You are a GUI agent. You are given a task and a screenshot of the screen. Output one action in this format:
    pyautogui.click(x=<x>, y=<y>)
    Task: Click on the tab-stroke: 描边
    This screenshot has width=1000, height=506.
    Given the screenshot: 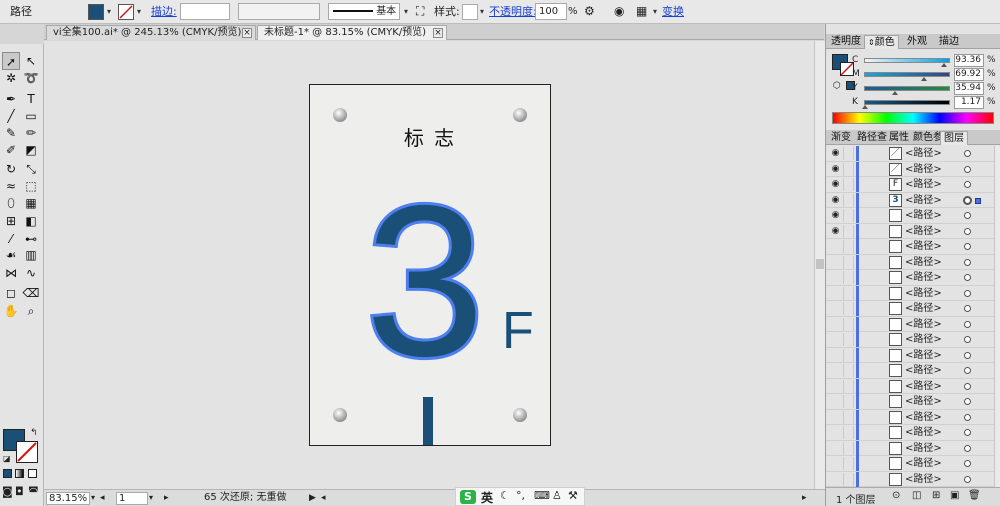 What is the action you would take?
    pyautogui.click(x=949, y=42)
    